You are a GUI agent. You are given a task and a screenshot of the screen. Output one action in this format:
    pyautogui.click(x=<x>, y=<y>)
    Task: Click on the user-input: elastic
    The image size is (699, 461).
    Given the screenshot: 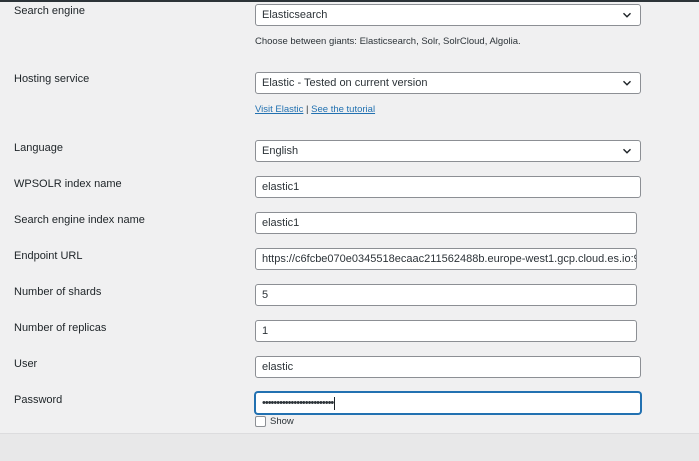 What is the action you would take?
    pyautogui.click(x=448, y=367)
    